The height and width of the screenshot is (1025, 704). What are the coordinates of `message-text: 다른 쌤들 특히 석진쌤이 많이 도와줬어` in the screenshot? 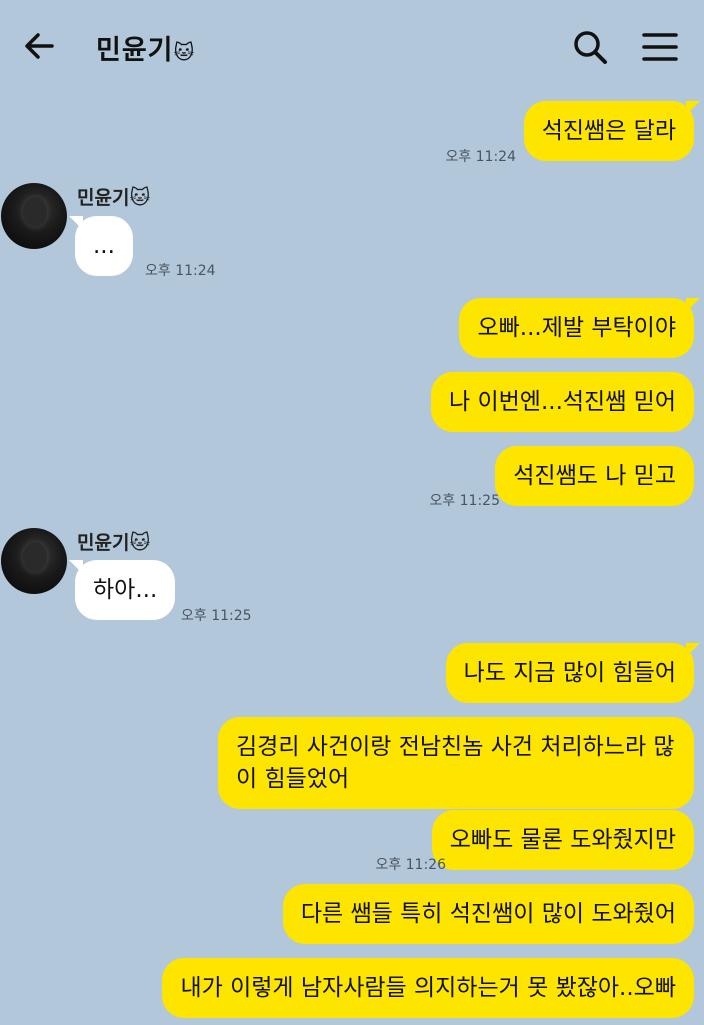 It's located at (488, 914).